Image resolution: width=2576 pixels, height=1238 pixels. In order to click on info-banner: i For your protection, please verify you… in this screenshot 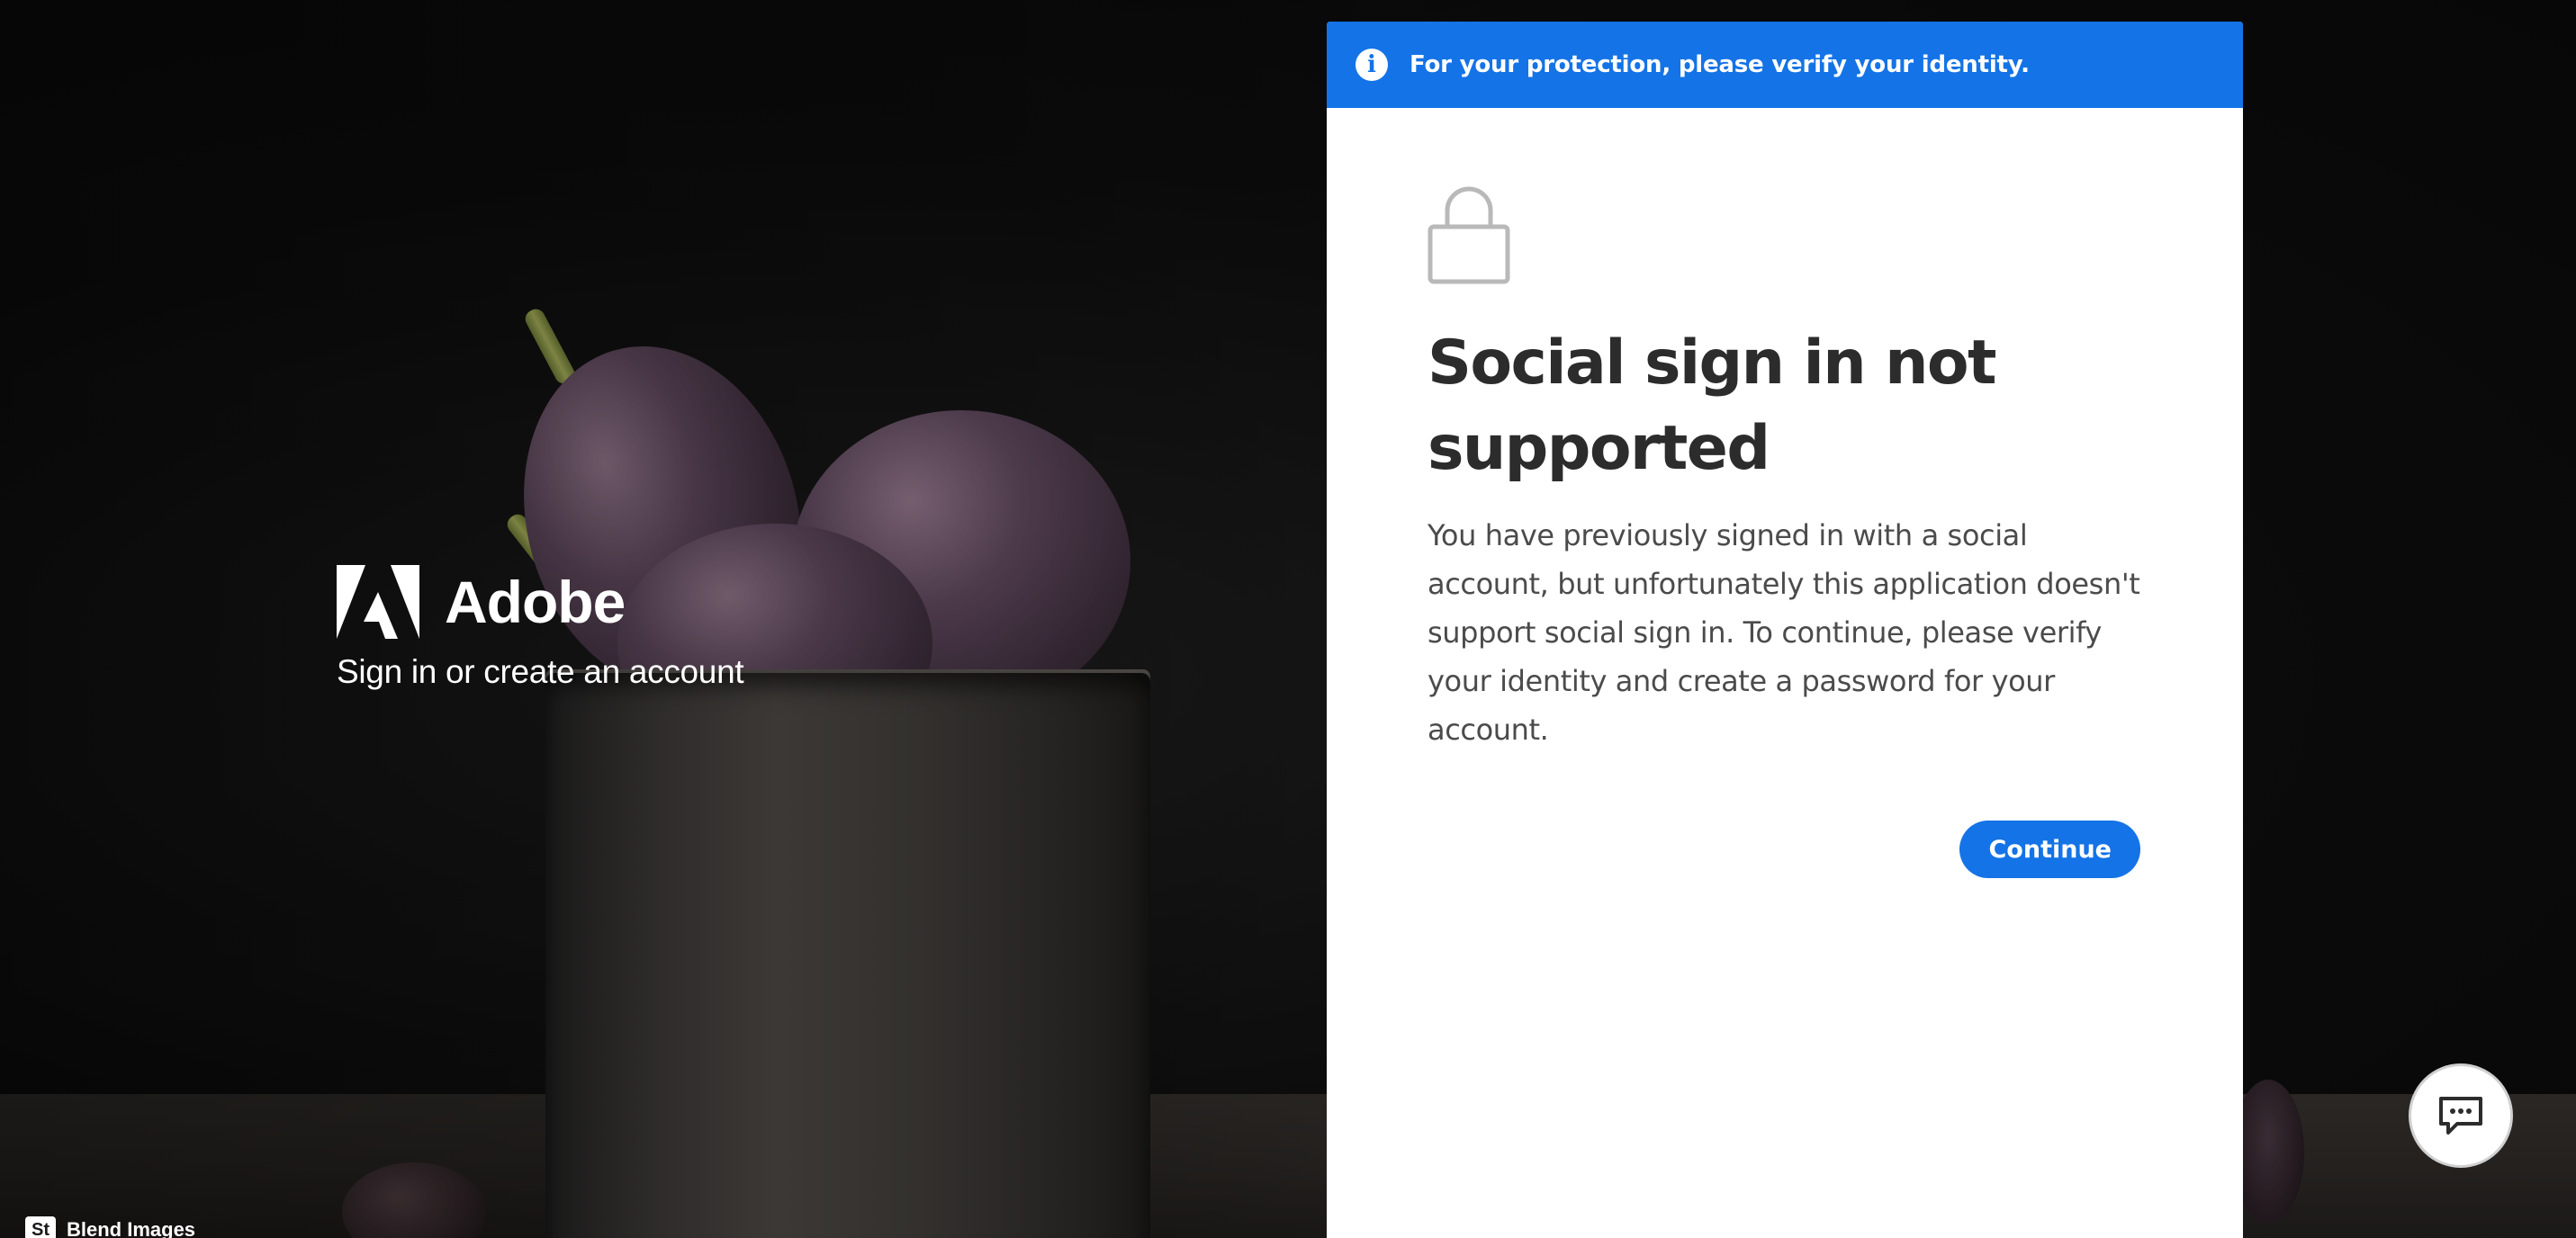, I will do `click(1785, 65)`.